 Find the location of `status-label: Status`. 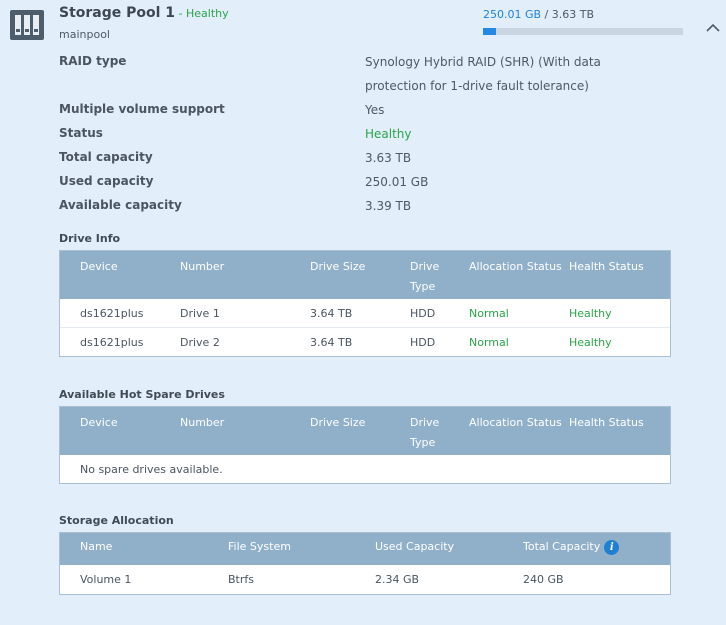

status-label: Status is located at coordinates (81, 133).